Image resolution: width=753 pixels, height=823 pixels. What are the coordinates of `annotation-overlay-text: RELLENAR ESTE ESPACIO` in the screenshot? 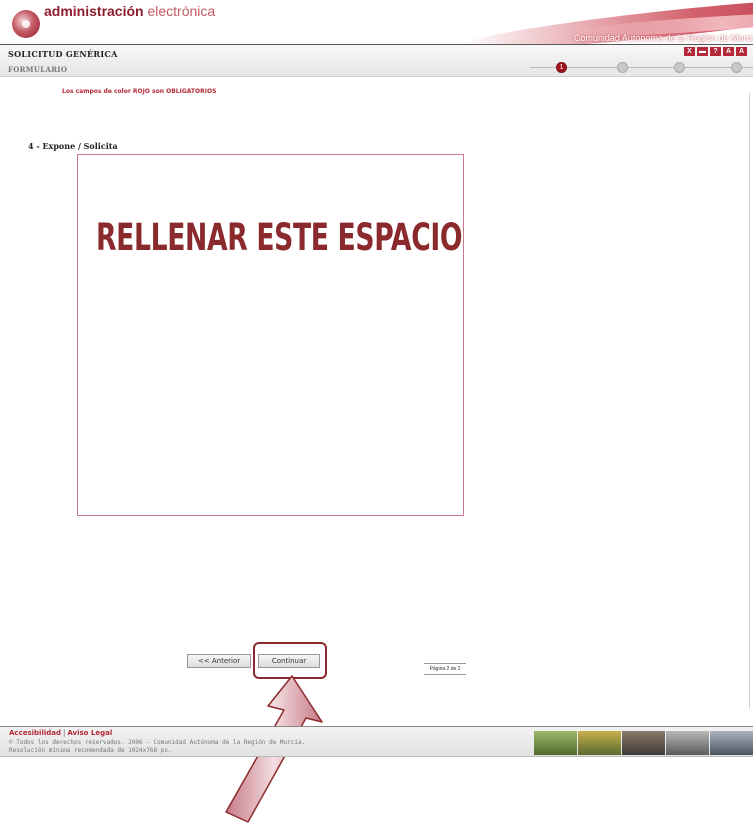 It's located at (279, 237).